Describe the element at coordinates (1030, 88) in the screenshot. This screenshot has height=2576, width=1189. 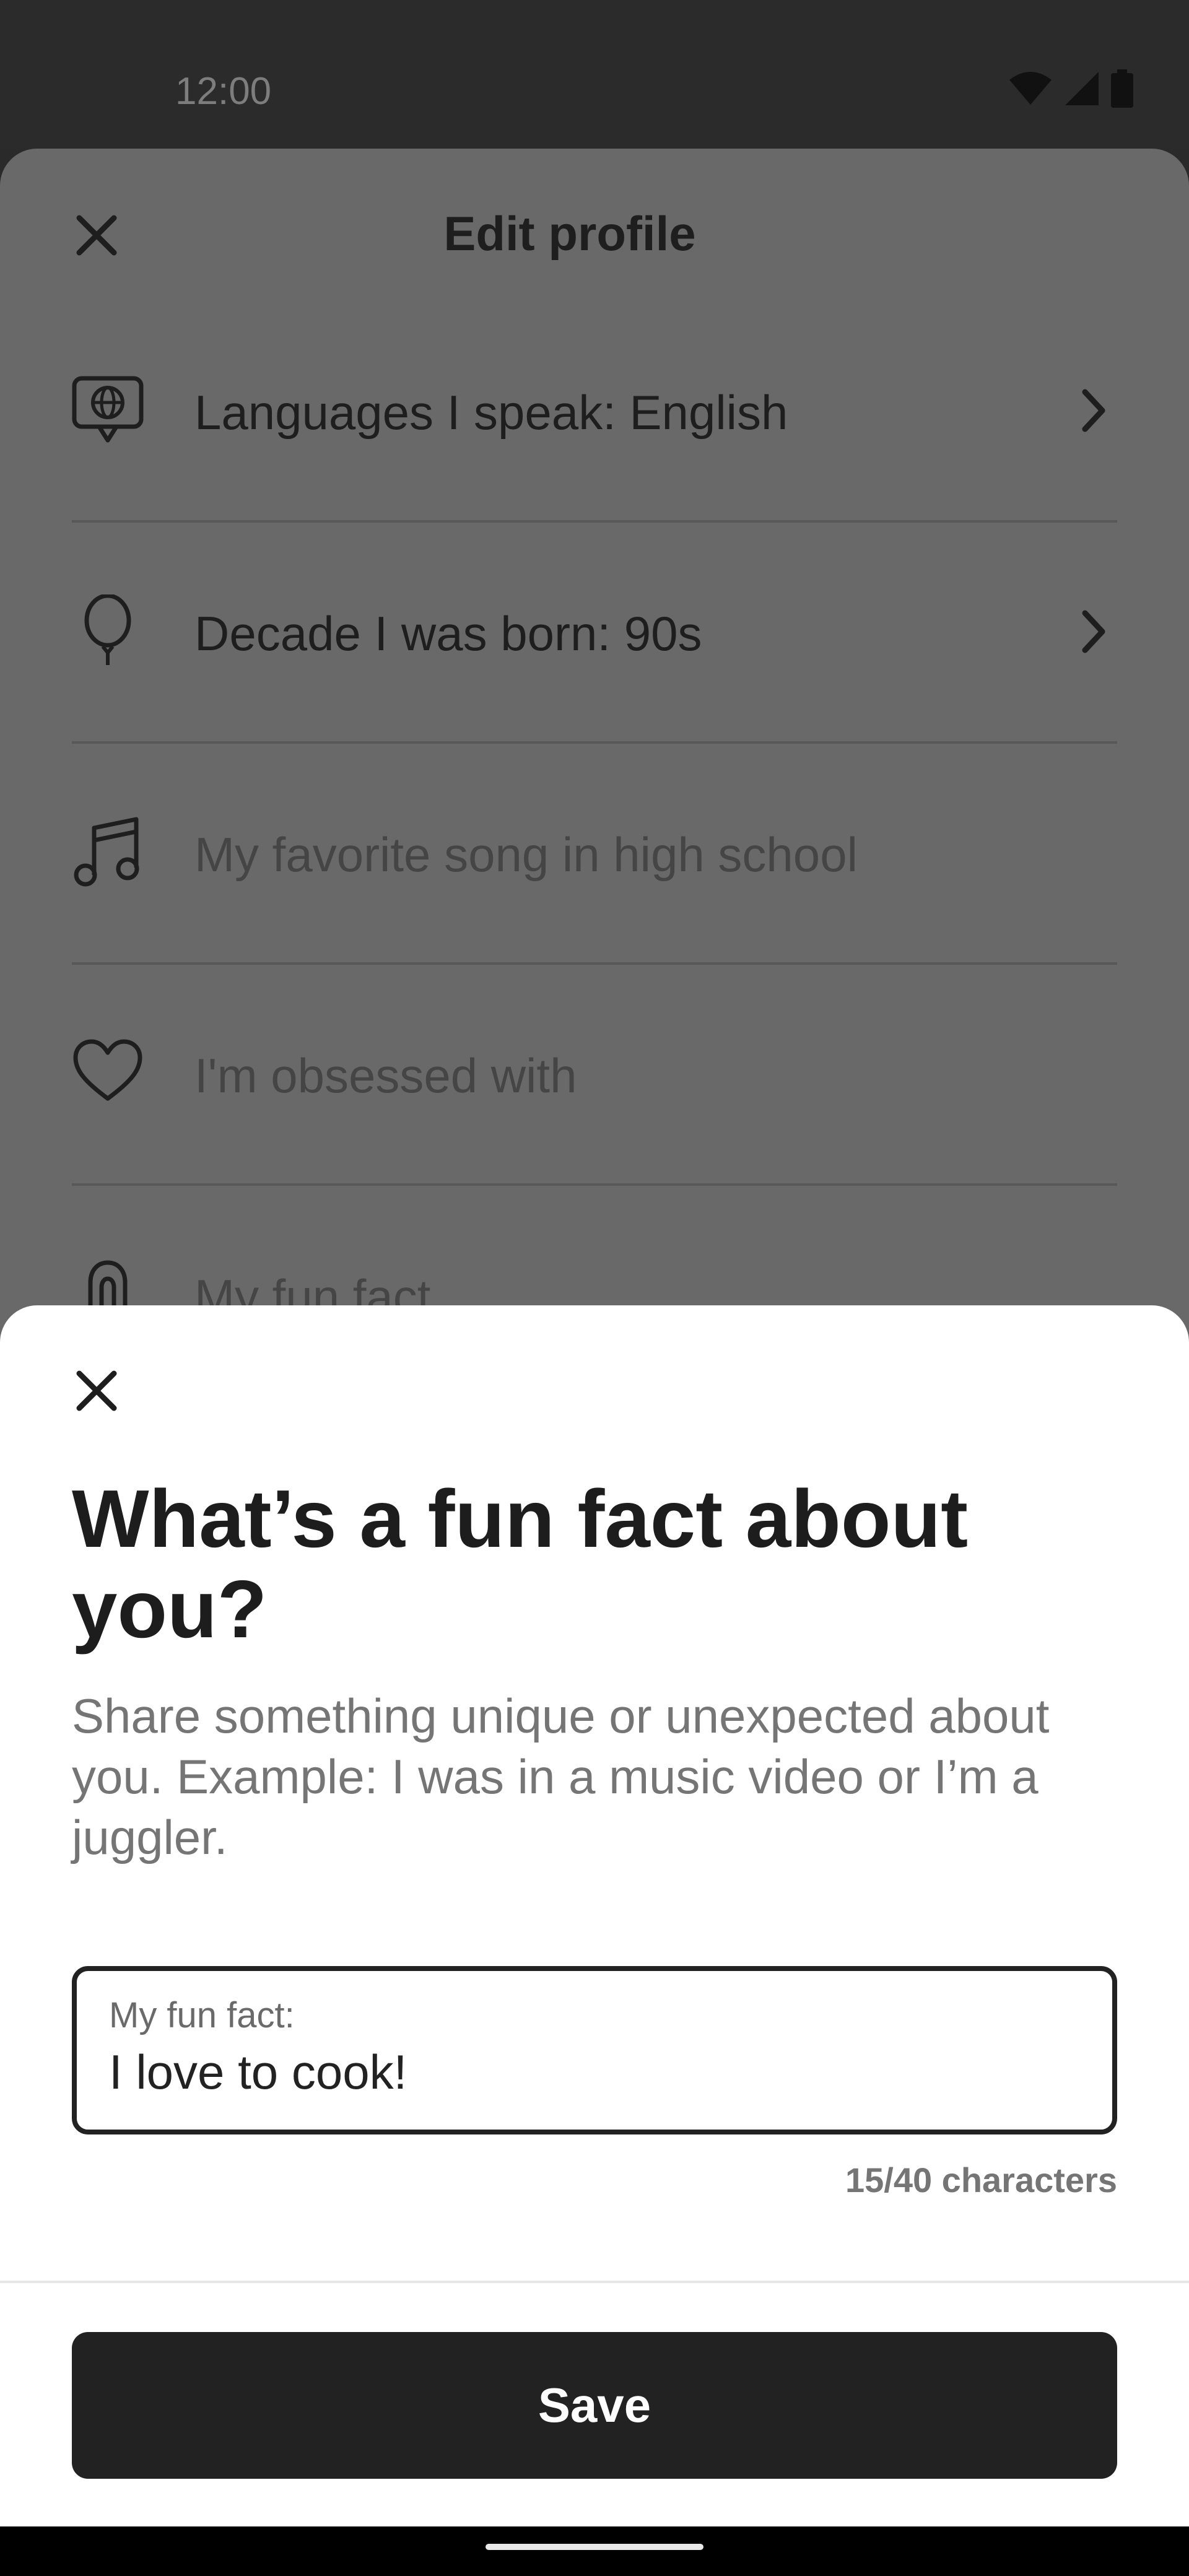
I see `wifi-icon` at that location.